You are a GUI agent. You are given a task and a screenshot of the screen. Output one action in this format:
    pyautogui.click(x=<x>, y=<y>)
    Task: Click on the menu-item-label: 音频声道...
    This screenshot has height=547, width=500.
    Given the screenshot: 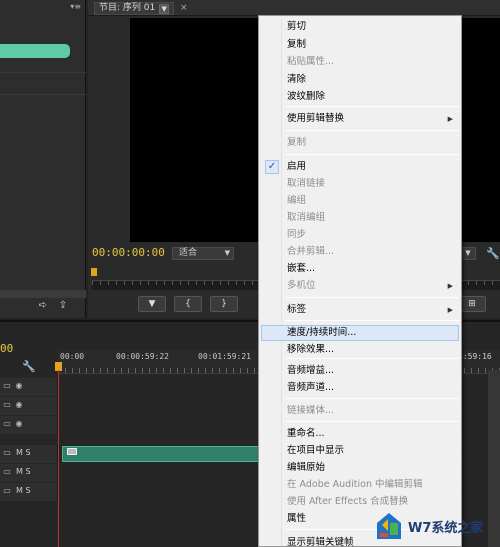 What is the action you would take?
    pyautogui.click(x=311, y=387)
    